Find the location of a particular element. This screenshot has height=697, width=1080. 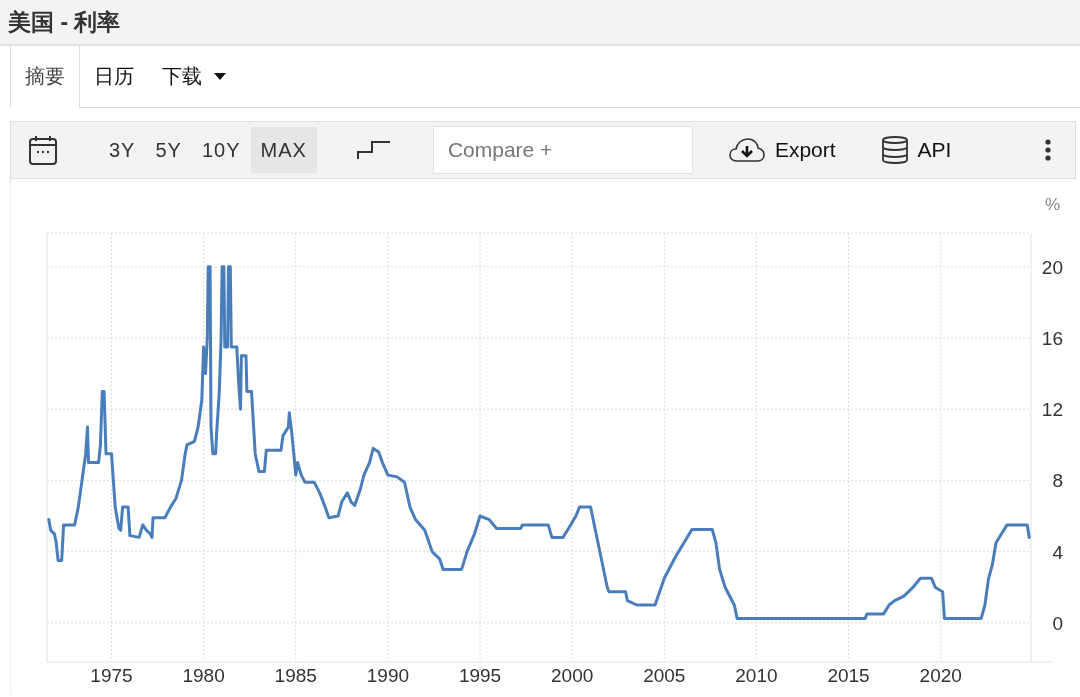

x-axis-label: 2010 is located at coordinates (756, 675).